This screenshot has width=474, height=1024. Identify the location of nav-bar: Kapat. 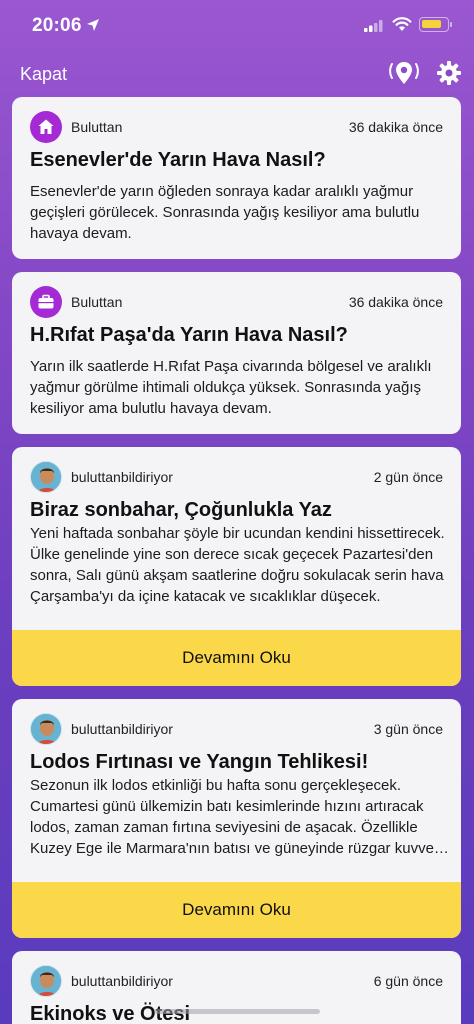
(237, 74).